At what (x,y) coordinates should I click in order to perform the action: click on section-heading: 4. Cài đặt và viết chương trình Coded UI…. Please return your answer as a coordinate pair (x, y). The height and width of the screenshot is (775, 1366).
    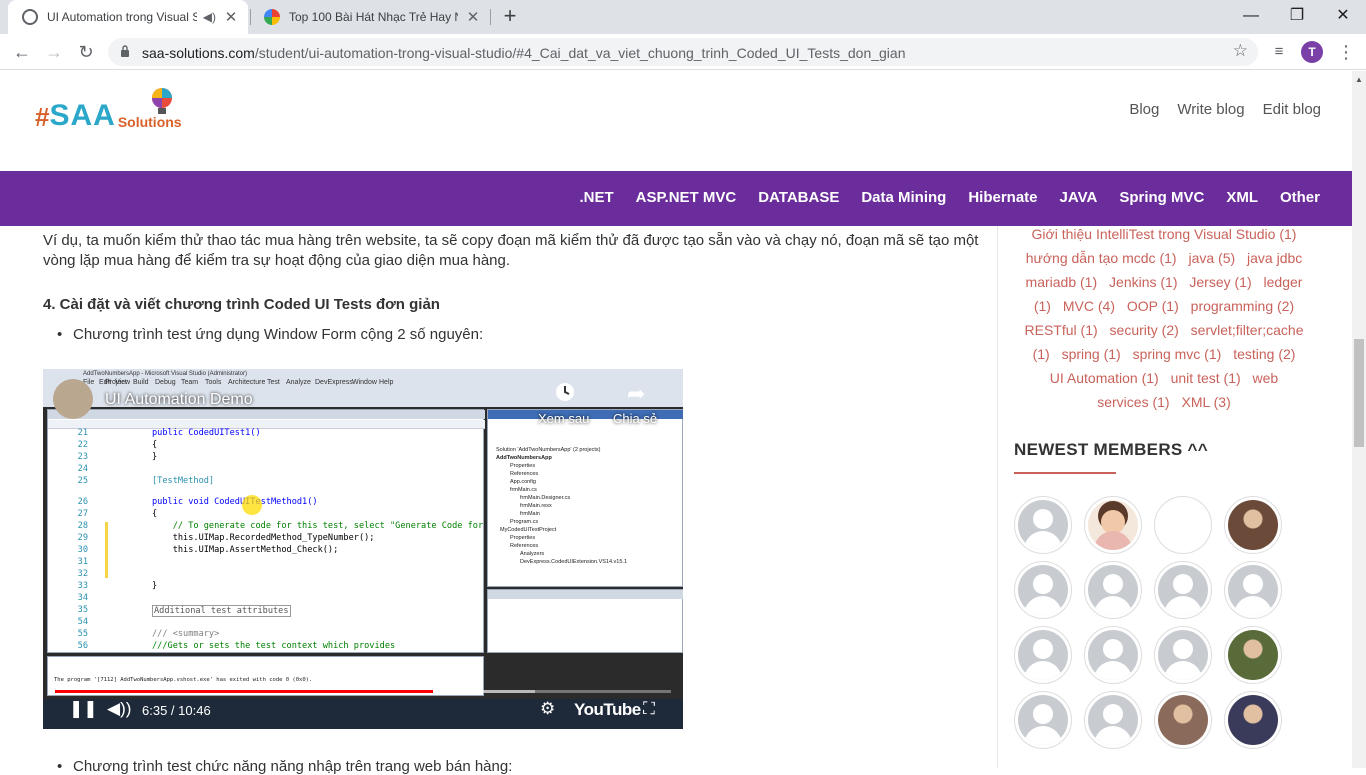
    Looking at the image, I should click on (241, 304).